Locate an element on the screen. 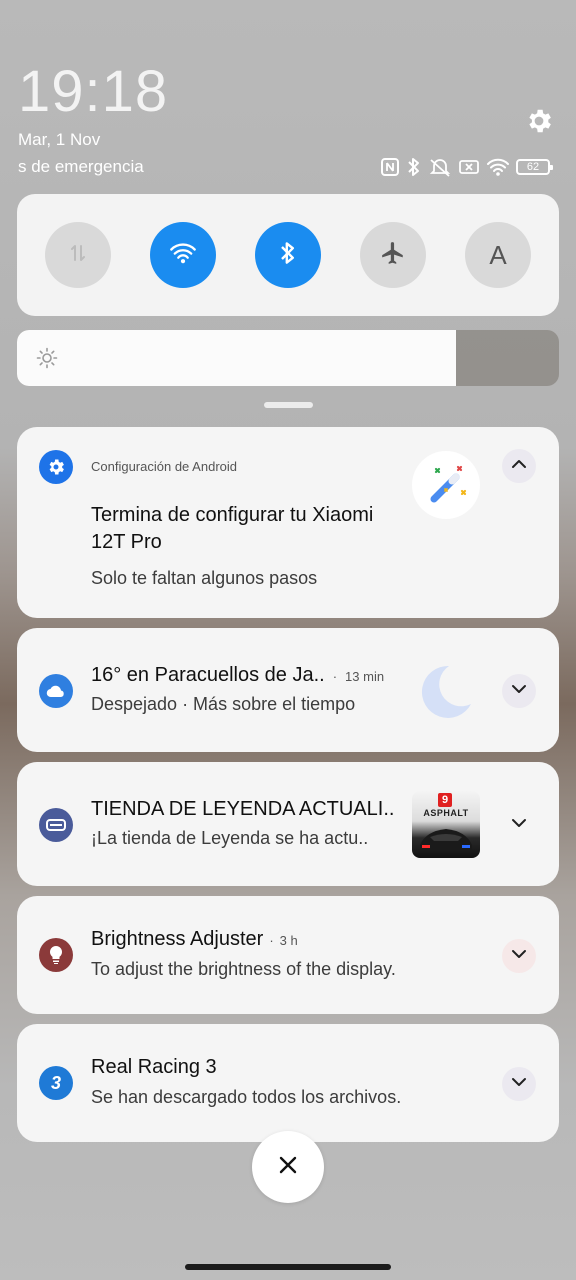 The height and width of the screenshot is (1280, 576). bluetooth-toggle is located at coordinates (288, 255).